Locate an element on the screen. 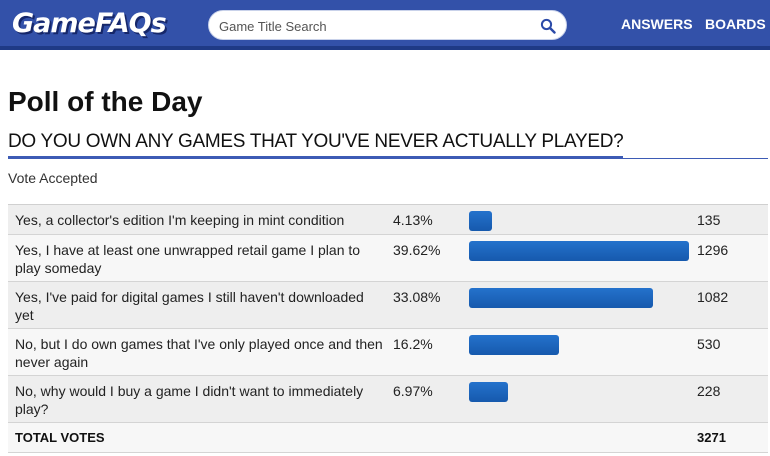 The width and height of the screenshot is (770, 456). vote-status: Vote Accepted is located at coordinates (53, 178).